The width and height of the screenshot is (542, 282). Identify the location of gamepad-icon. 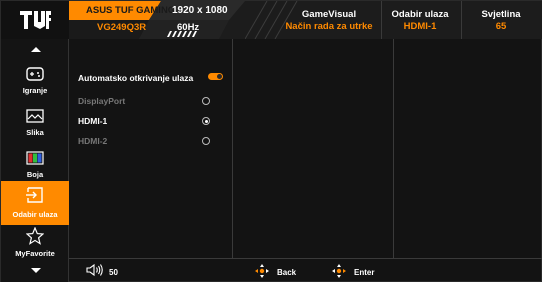
(35, 74).